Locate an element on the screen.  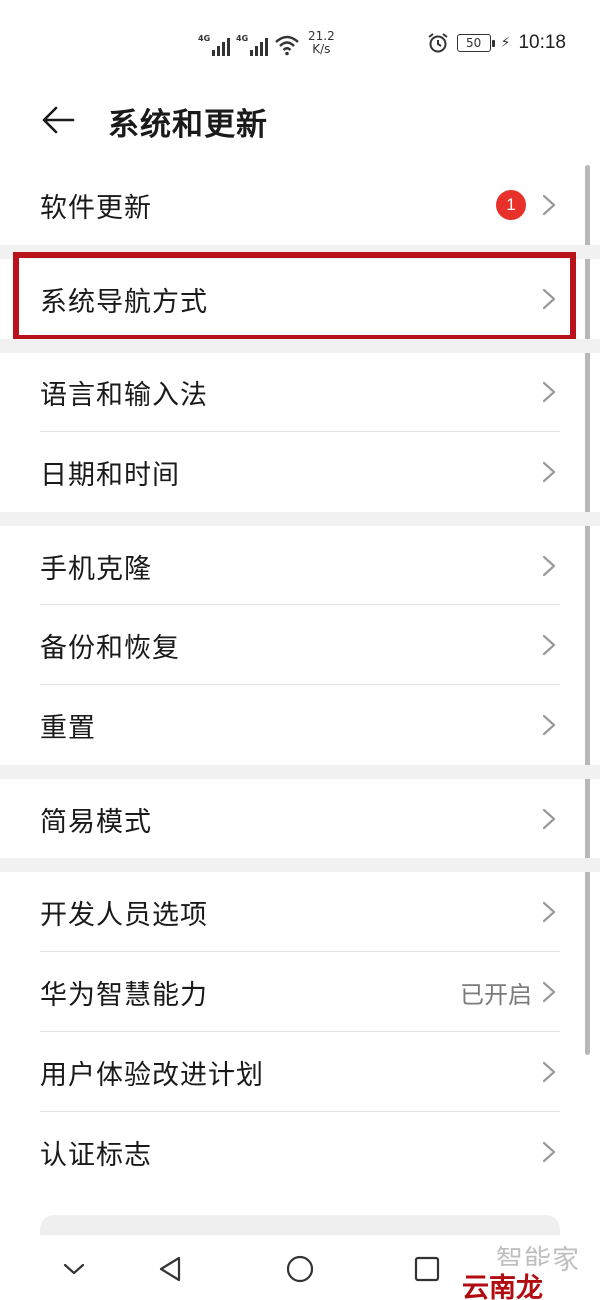
menu-item-label: 重置 is located at coordinates (68, 728).